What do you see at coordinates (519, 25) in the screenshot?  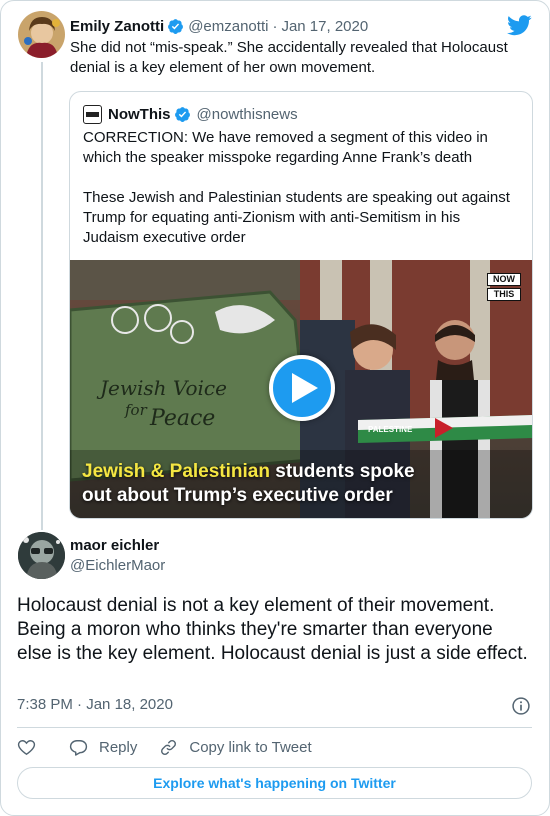 I see `twitter-bird-icon` at bounding box center [519, 25].